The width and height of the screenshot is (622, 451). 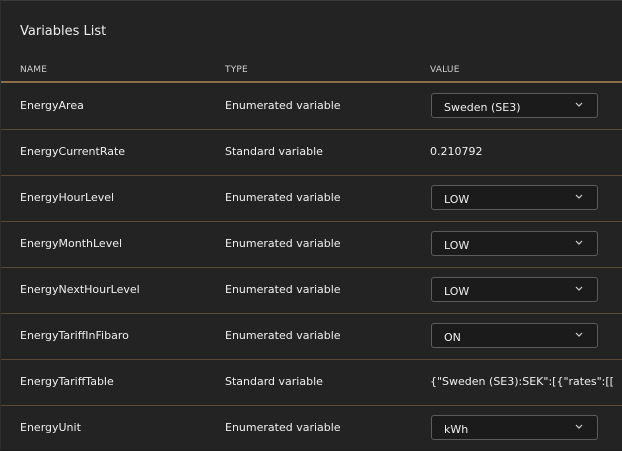 I want to click on variable-name: EnergyCurrentRate, so click(x=73, y=151).